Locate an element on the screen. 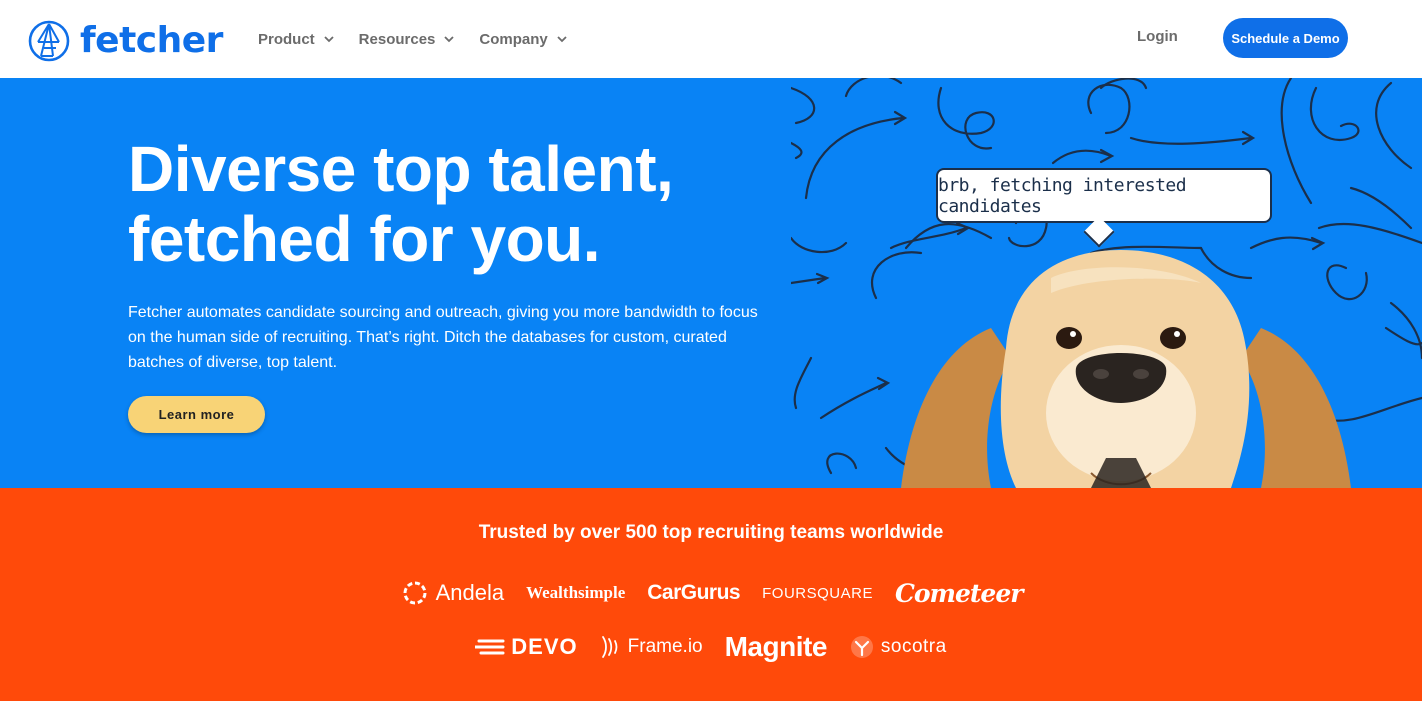 The height and width of the screenshot is (701, 1422). devo-speed-lines-icon is located at coordinates (490, 647).